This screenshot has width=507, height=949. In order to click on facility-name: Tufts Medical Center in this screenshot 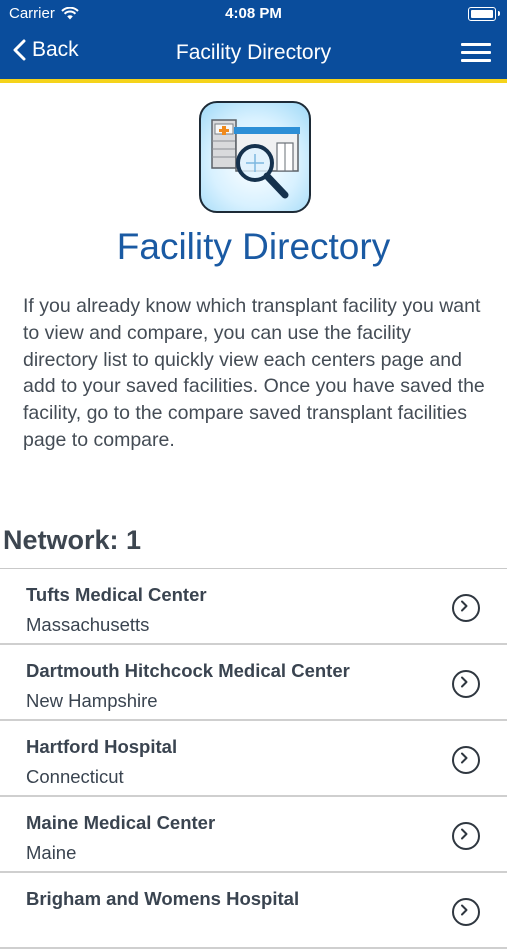, I will do `click(116, 594)`.